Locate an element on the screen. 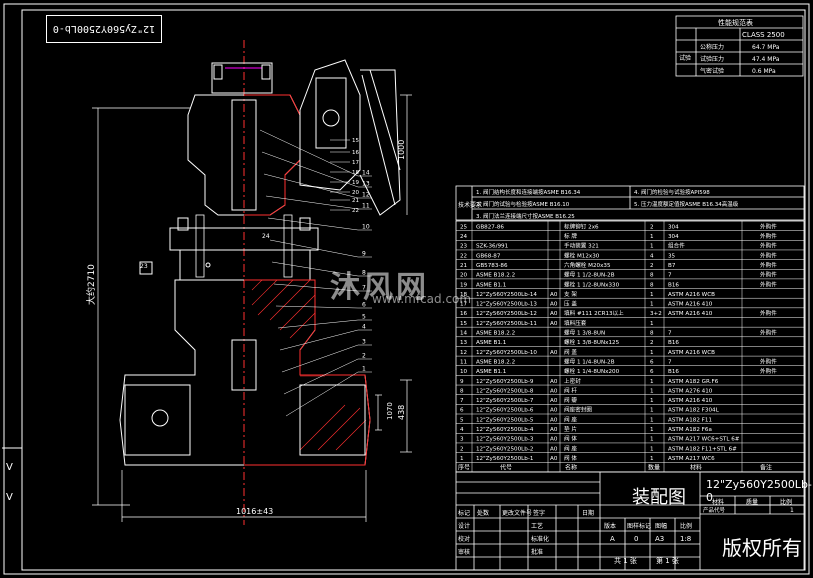 Image resolution: width=813 pixels, height=578 pixels. bom-cell-material: B16 is located at coordinates (673, 285).